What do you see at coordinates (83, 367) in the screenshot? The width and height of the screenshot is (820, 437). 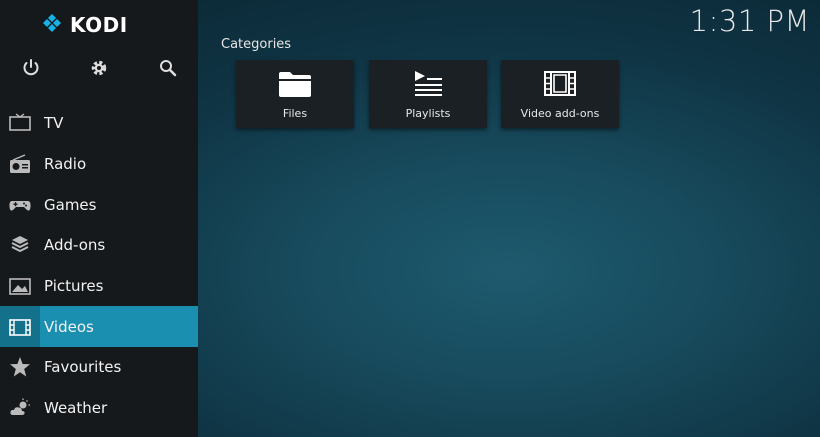 I see `menu-label: Favourites` at bounding box center [83, 367].